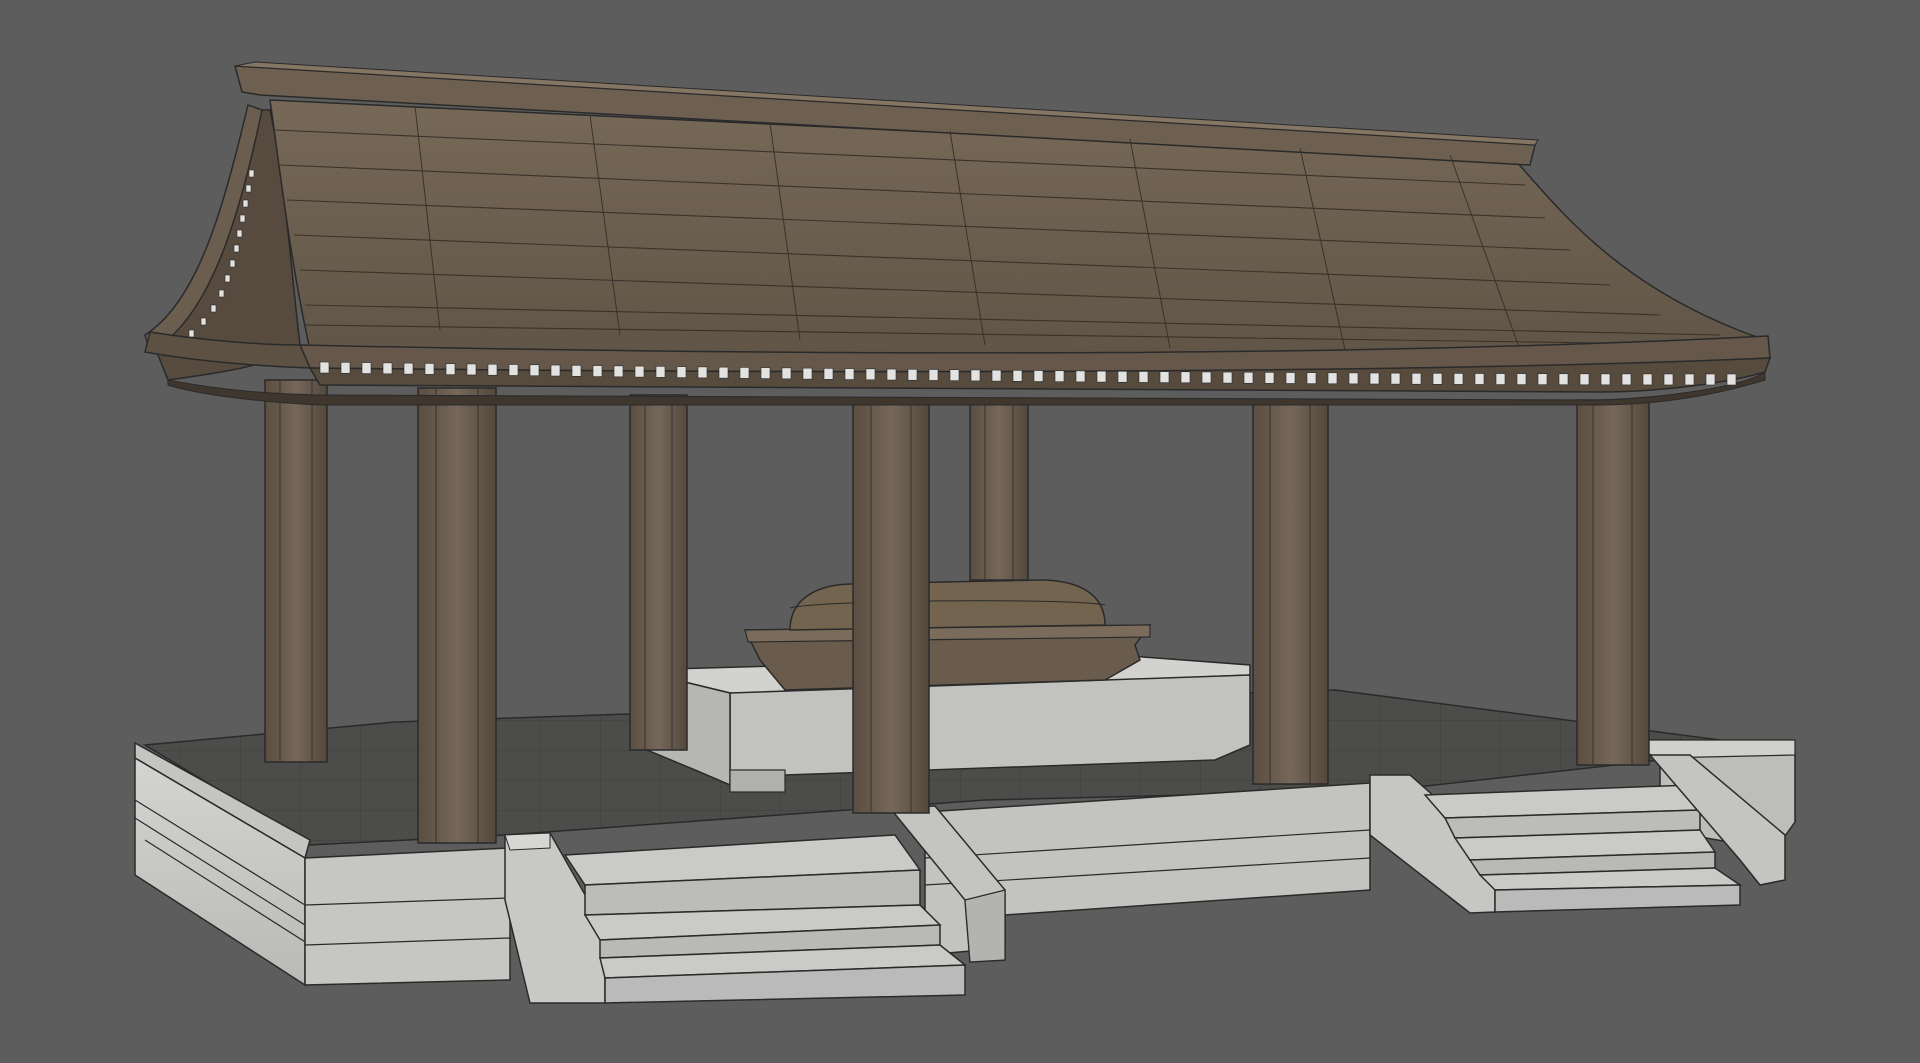 Image resolution: width=1920 pixels, height=1063 pixels. I want to click on altar, so click(942, 686).